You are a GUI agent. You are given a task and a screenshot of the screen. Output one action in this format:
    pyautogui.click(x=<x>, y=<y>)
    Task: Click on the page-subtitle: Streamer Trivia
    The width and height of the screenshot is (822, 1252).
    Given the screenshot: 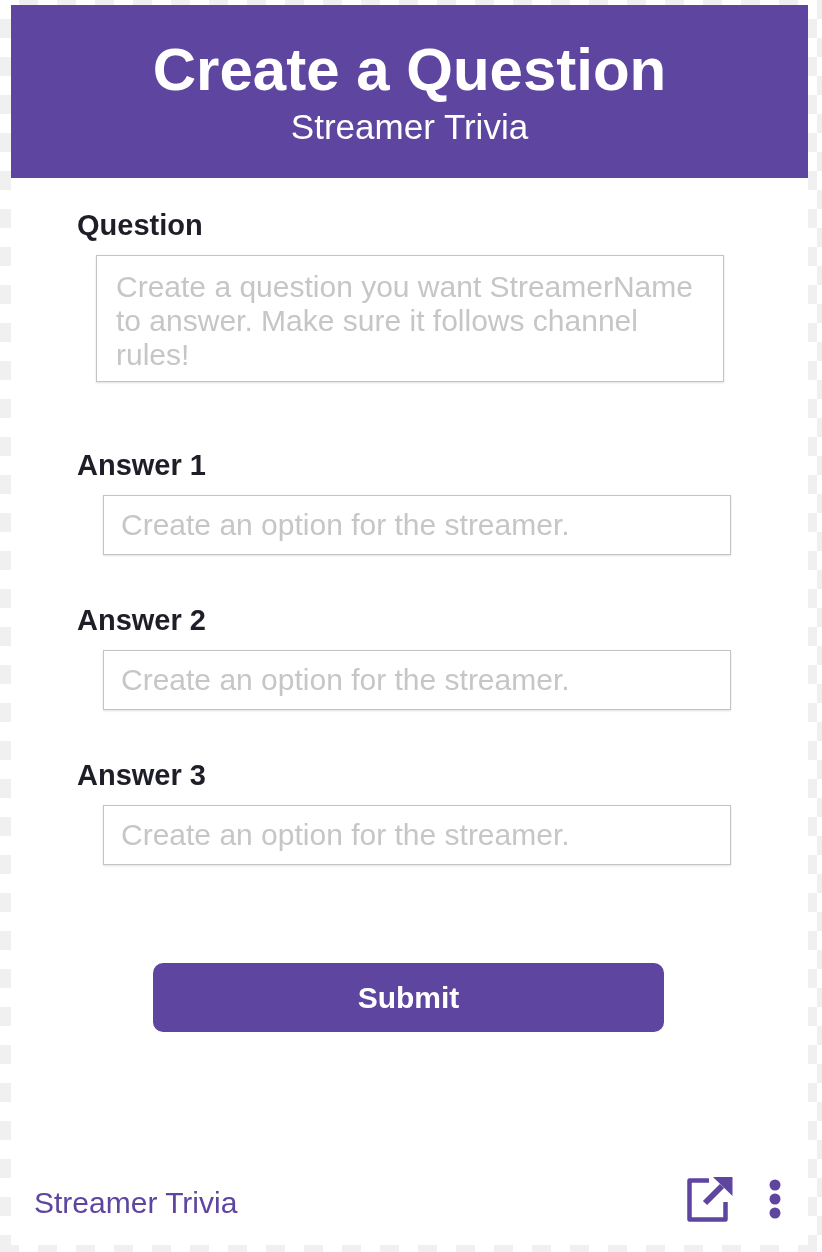 What is the action you would take?
    pyautogui.click(x=409, y=126)
    